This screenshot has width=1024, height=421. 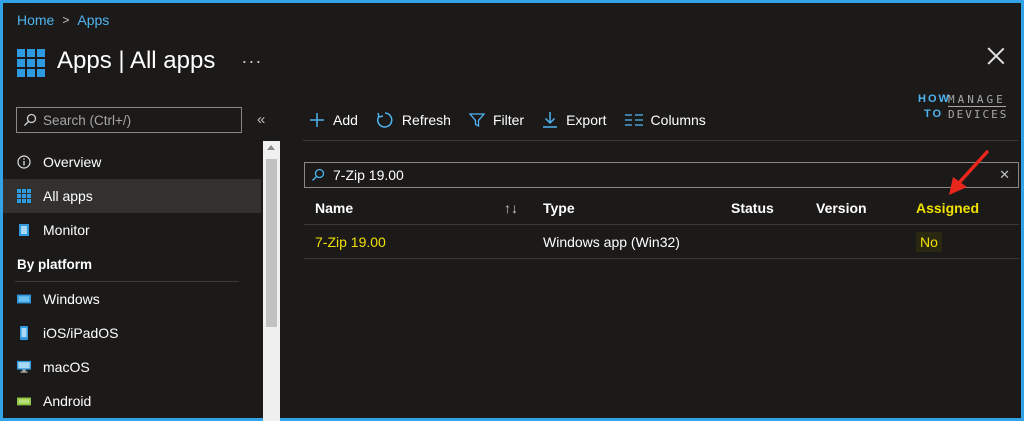 What do you see at coordinates (24, 162) in the screenshot?
I see `info-icon` at bounding box center [24, 162].